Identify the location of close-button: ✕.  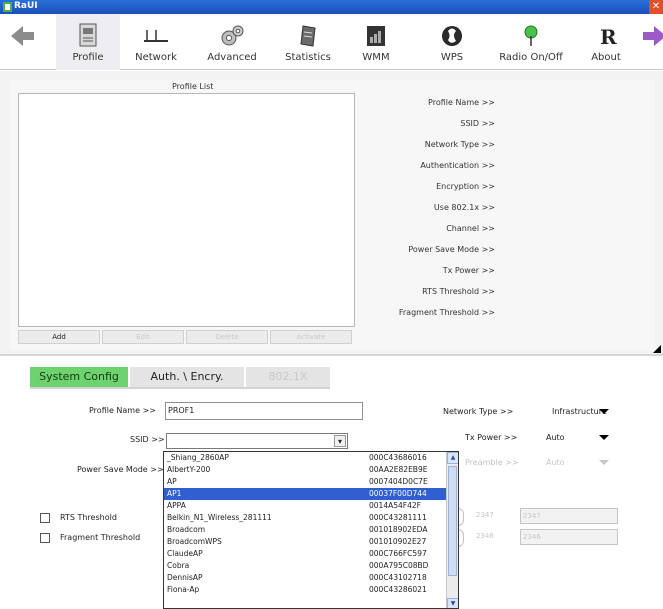
(656, 7).